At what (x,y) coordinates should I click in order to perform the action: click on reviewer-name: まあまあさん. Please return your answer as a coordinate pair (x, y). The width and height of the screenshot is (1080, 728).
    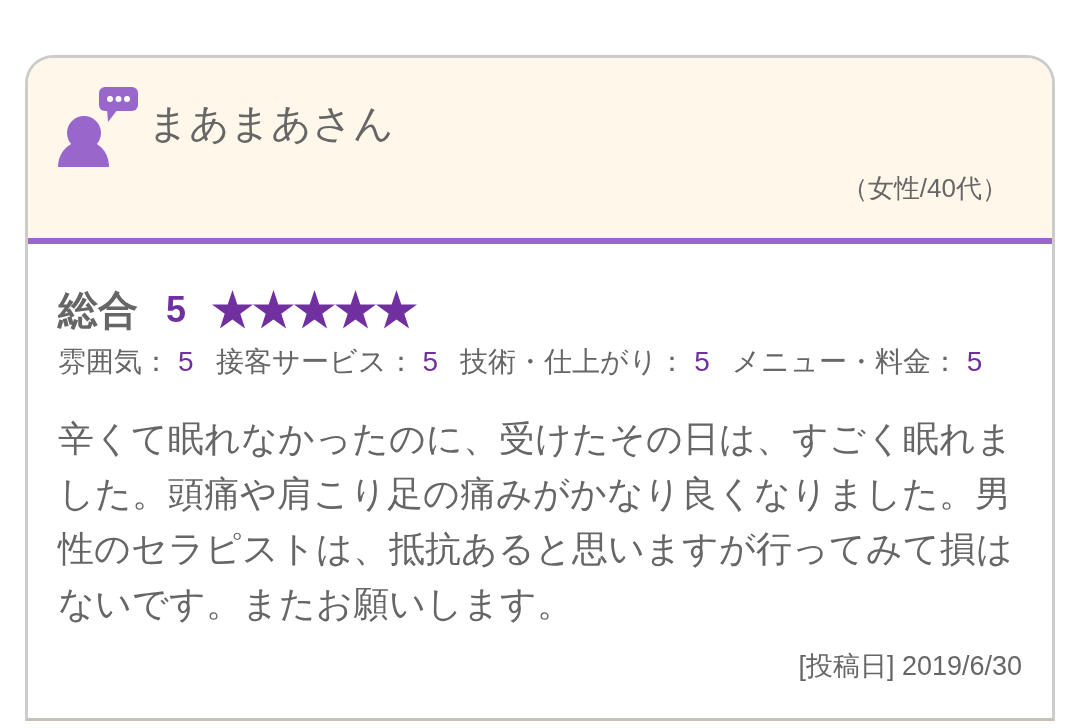
    Looking at the image, I should click on (271, 123).